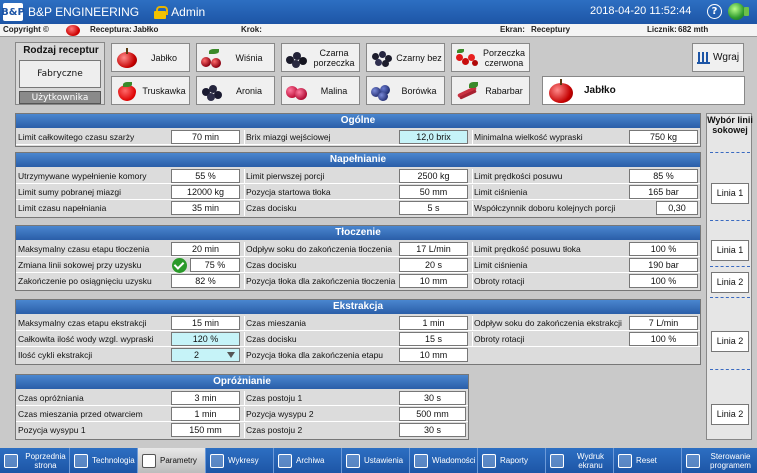 This screenshot has height=473, width=757. What do you see at coordinates (548, 323) in the screenshot?
I see `param-label: Odpływ soku do zakończenia ekstrakcji` at bounding box center [548, 323].